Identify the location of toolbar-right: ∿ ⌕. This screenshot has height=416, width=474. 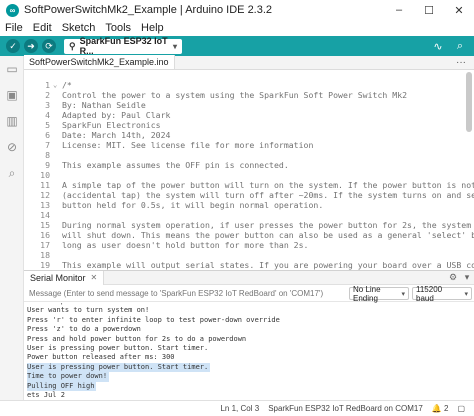
(452, 46).